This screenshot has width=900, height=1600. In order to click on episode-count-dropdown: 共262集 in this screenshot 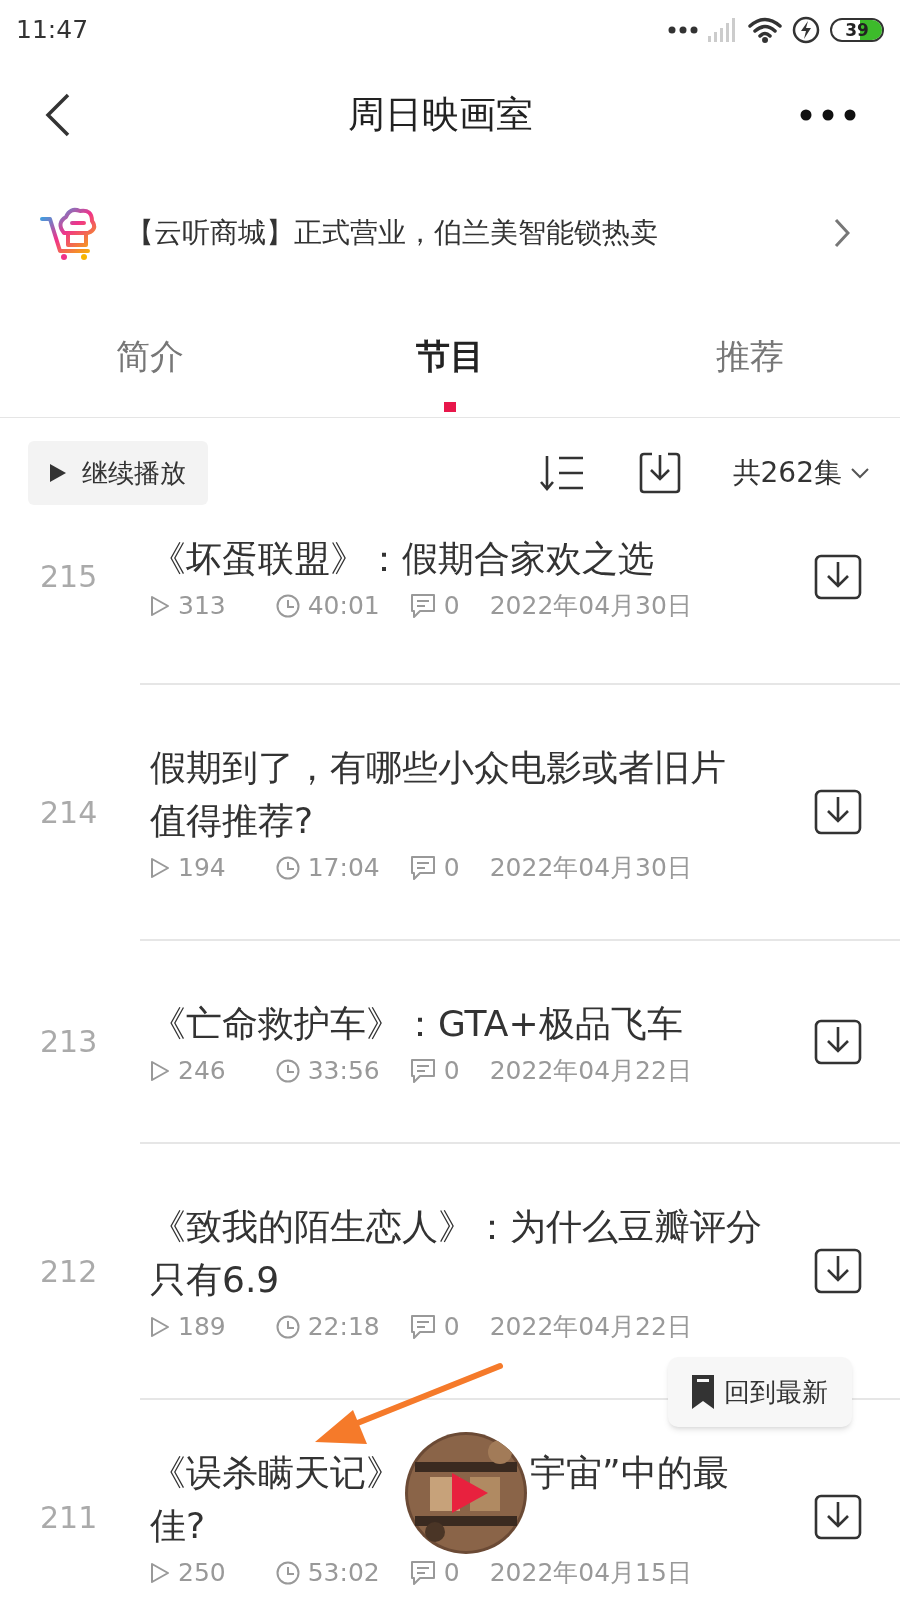, I will do `click(801, 473)`.